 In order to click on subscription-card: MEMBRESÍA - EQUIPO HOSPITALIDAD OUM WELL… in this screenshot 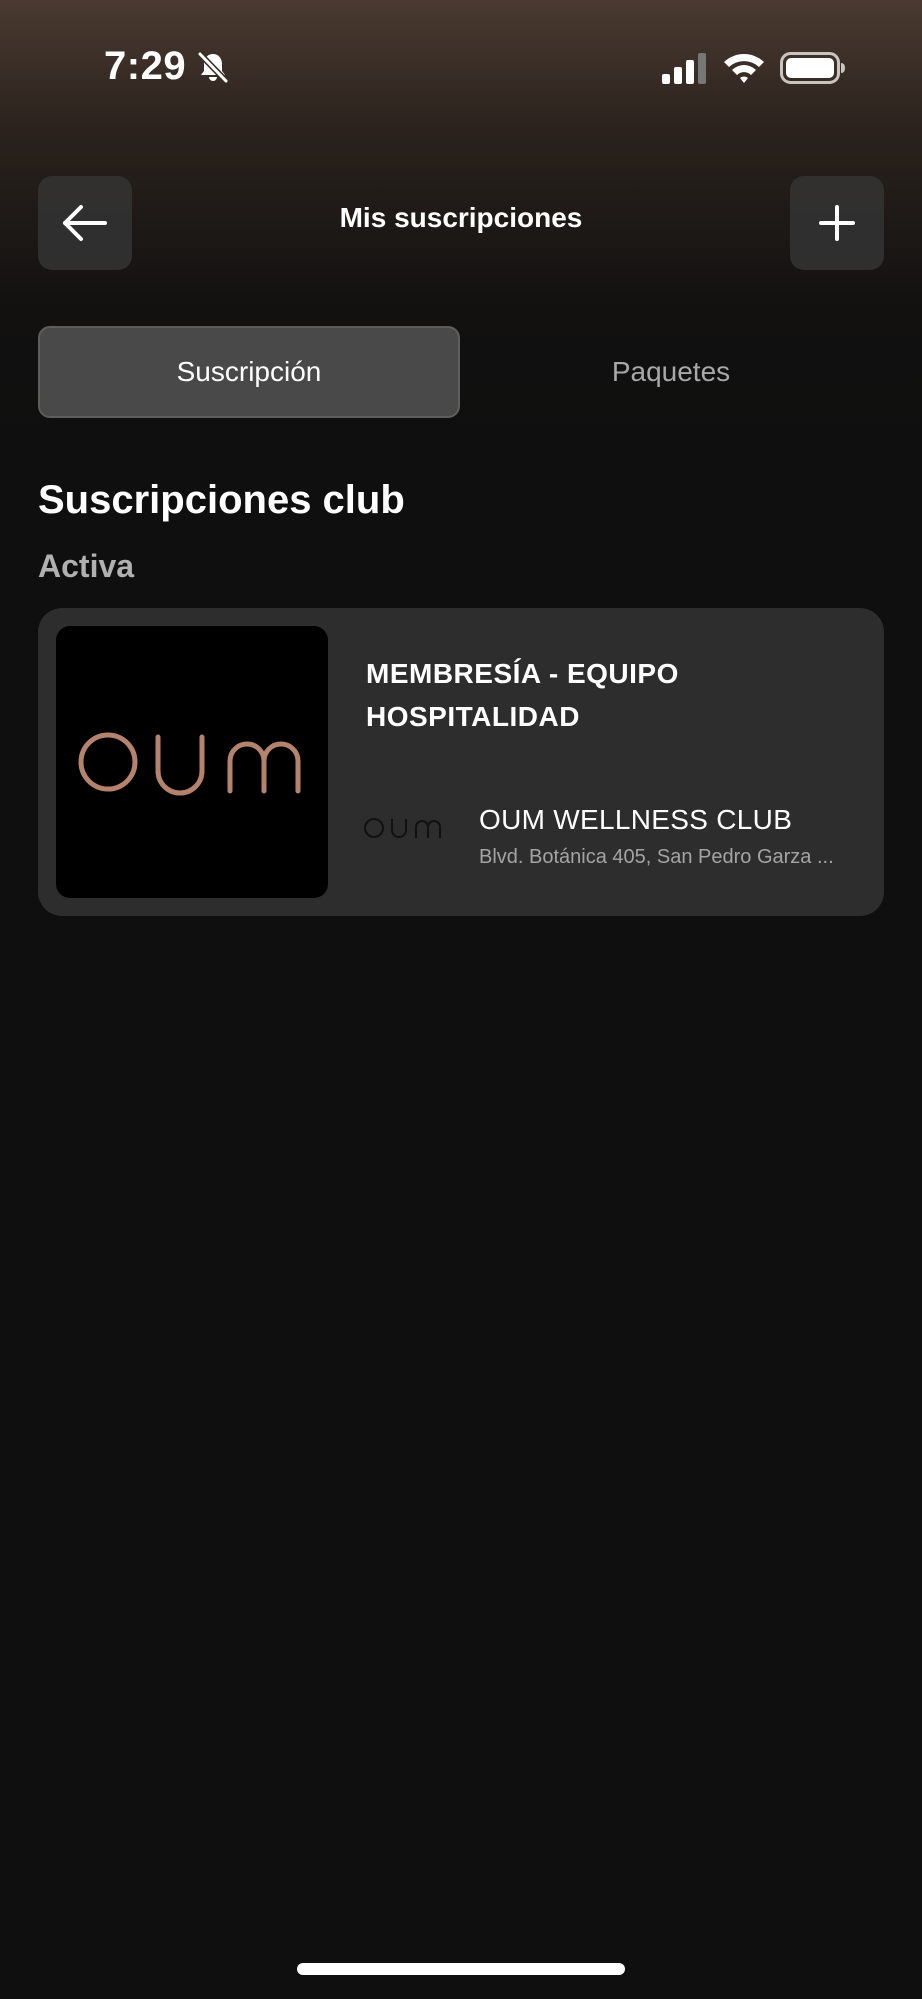, I will do `click(461, 762)`.